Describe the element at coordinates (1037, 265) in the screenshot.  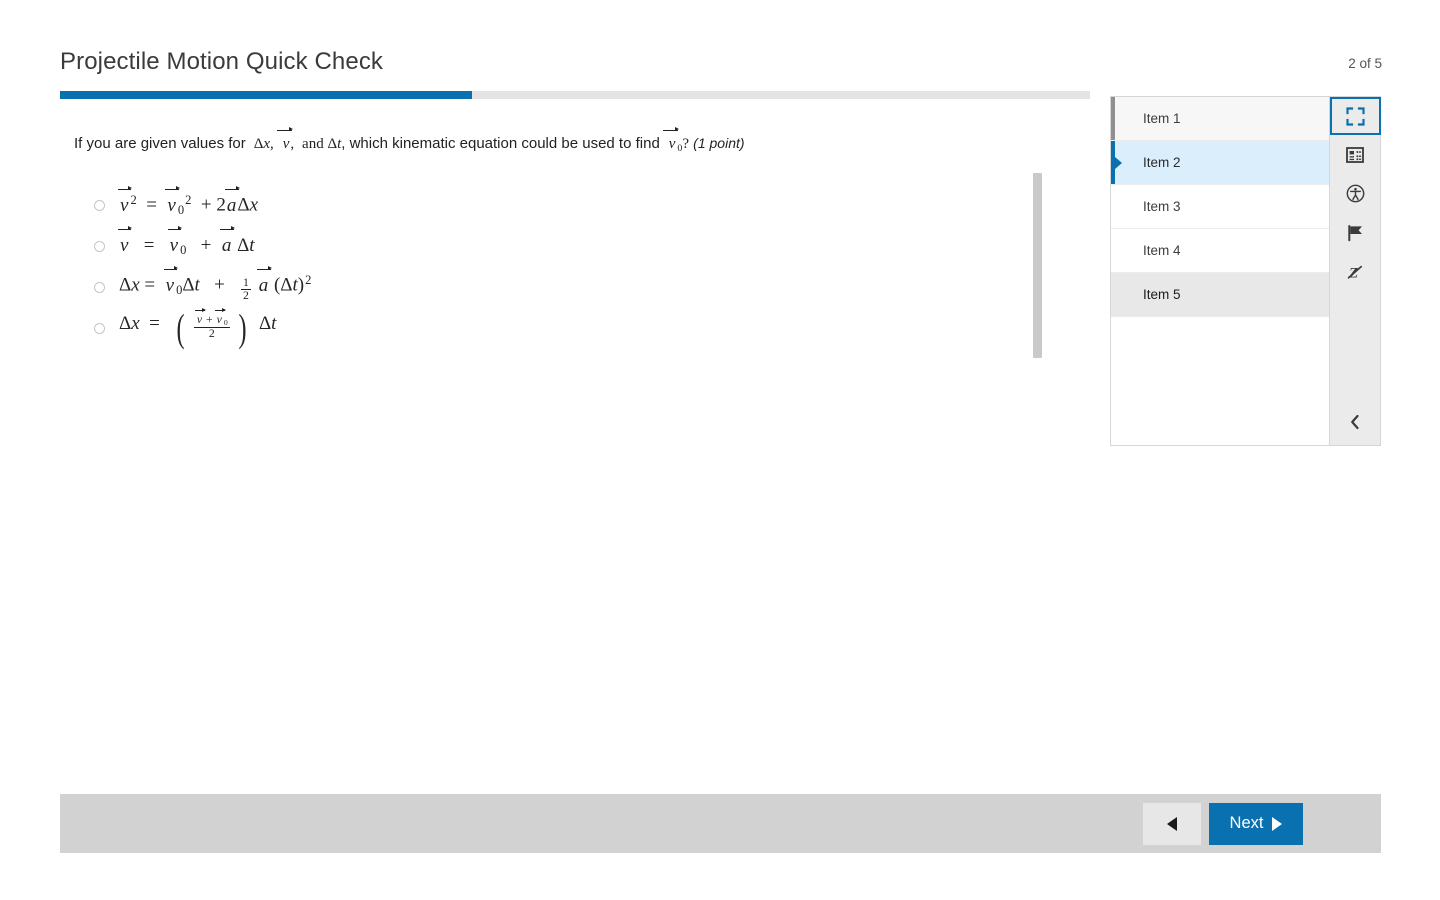
I see `content-scrollbar` at that location.